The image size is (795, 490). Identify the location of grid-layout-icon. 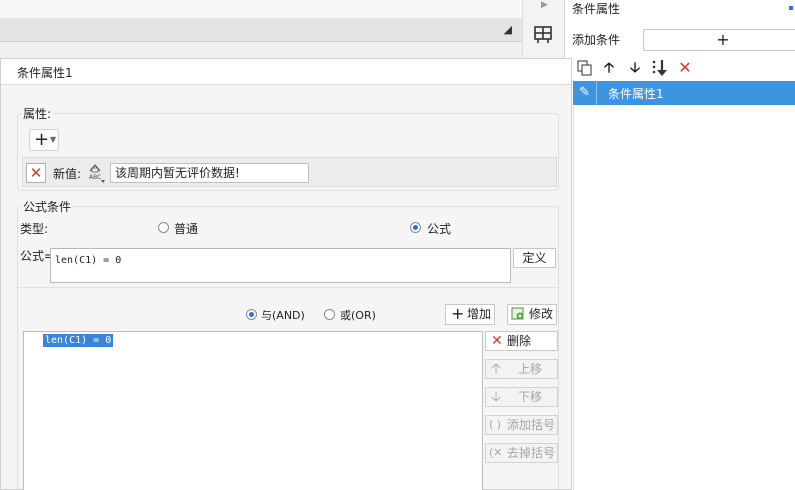
(543, 35).